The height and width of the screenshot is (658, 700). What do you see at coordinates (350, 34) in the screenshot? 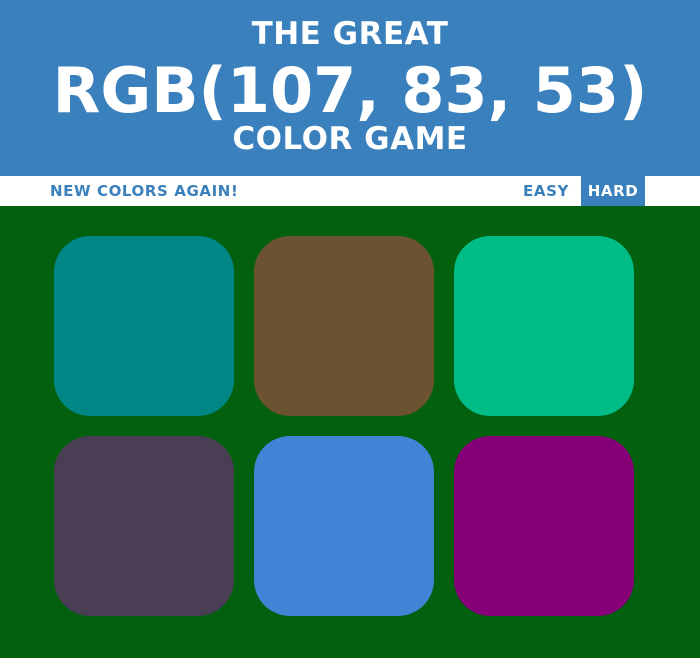
I see `title-top: THE GREAT` at bounding box center [350, 34].